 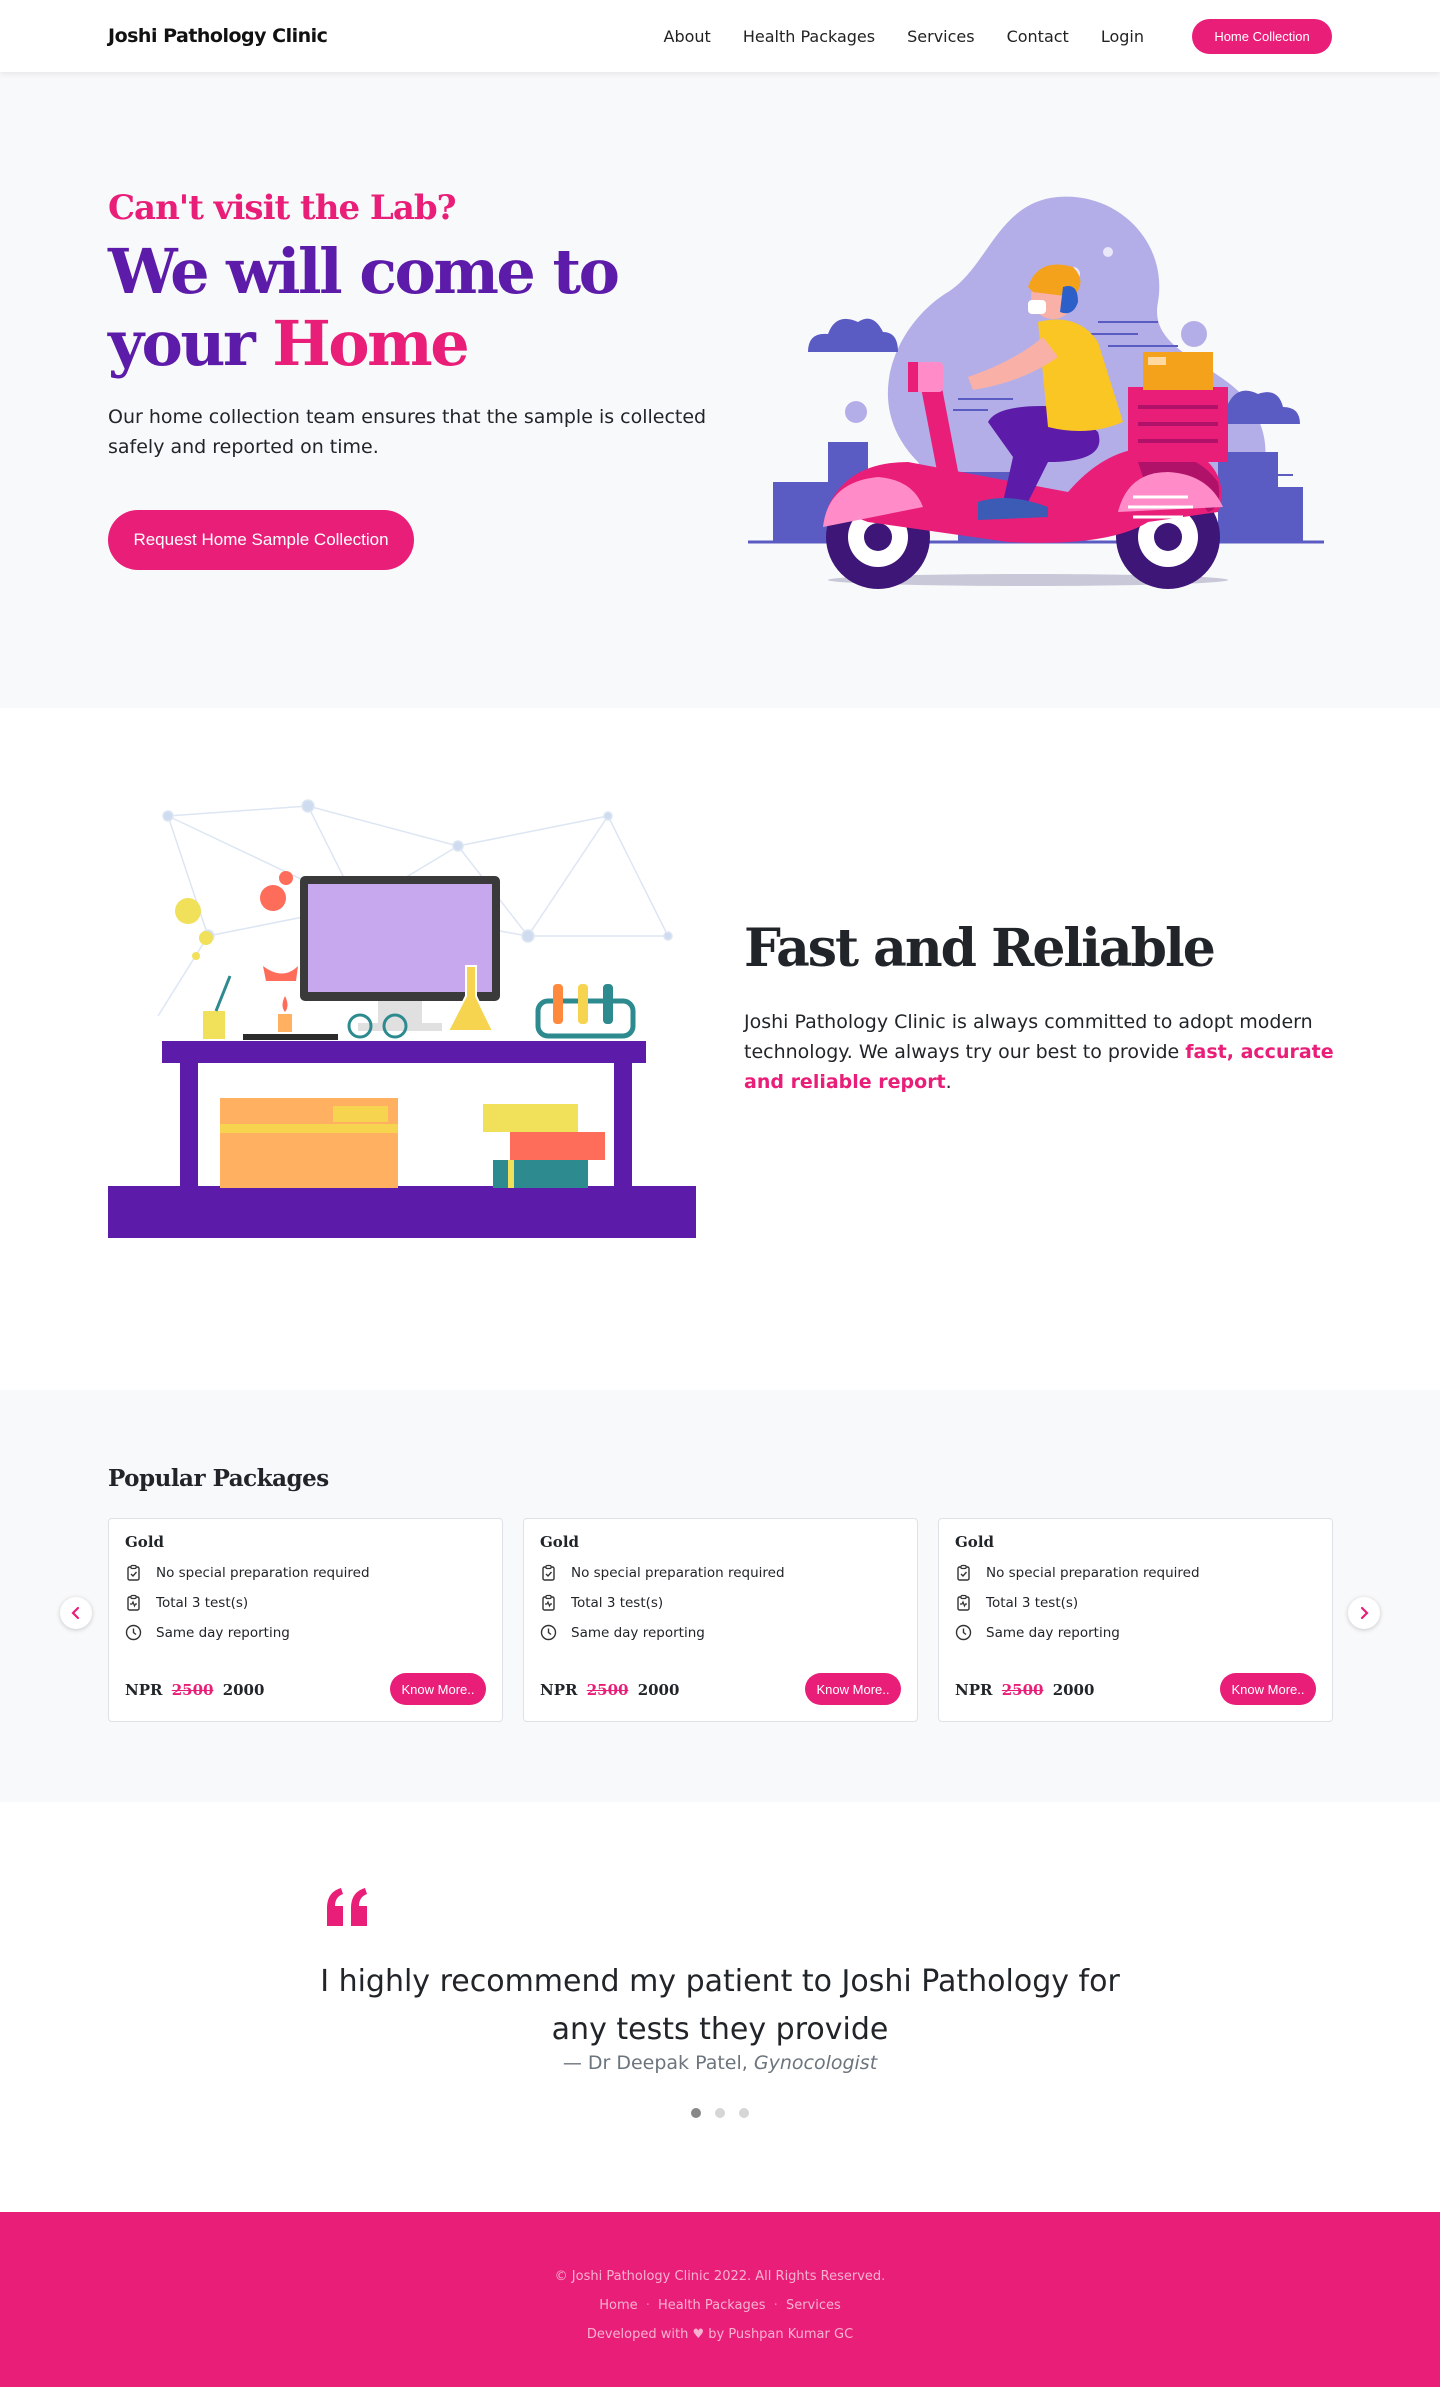 I want to click on home-collection-button: Home Collection, so click(x=1262, y=36).